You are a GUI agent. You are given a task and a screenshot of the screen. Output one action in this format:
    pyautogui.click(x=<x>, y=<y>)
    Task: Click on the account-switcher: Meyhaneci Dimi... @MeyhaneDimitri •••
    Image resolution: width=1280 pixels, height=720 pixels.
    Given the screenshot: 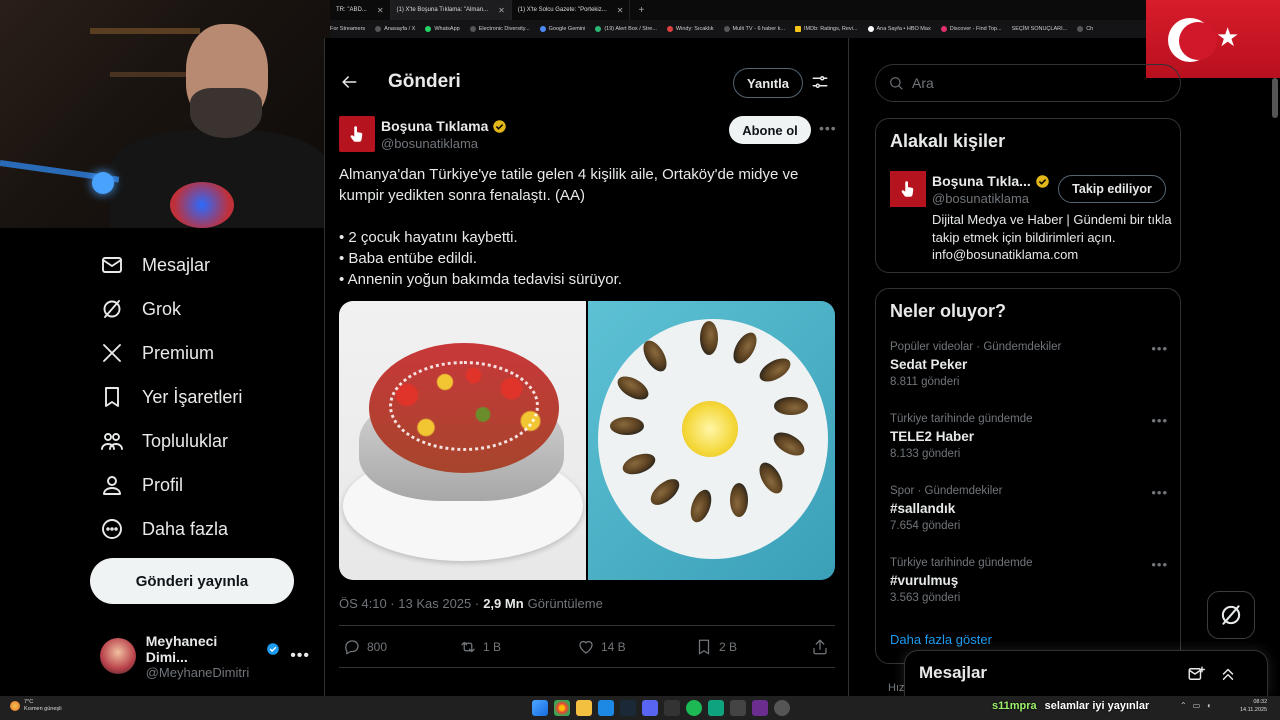 What is the action you would take?
    pyautogui.click(x=205, y=656)
    